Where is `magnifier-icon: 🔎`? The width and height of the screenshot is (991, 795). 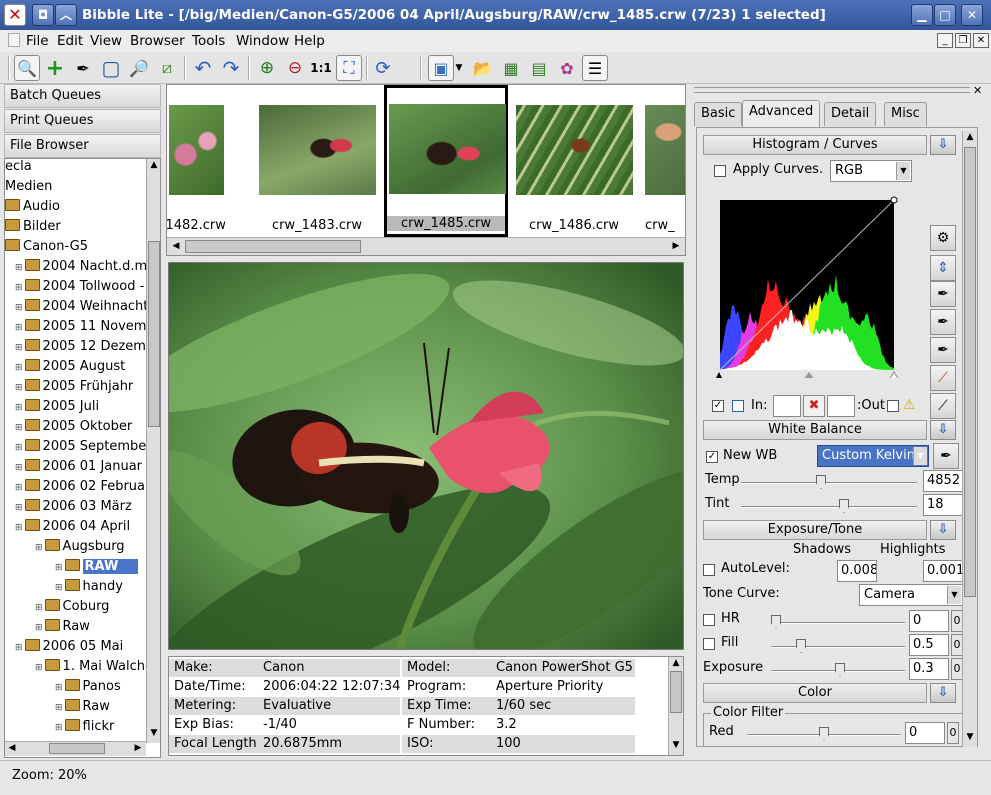 magnifier-icon: 🔎 is located at coordinates (139, 68).